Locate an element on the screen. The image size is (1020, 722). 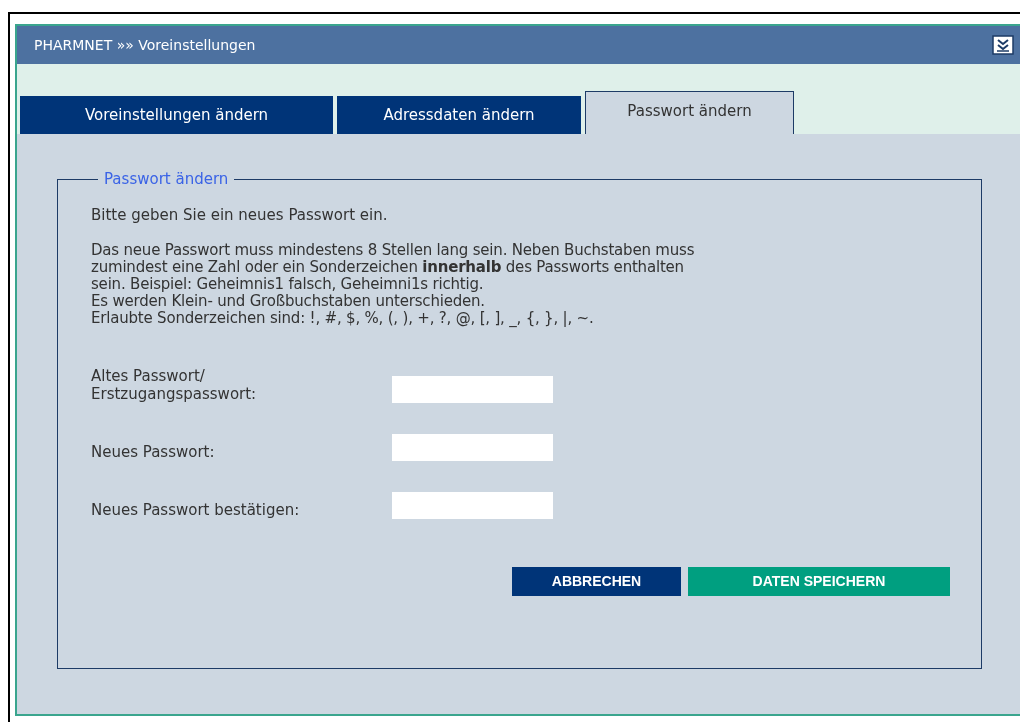
tab: Passwort ändern is located at coordinates (689, 112).